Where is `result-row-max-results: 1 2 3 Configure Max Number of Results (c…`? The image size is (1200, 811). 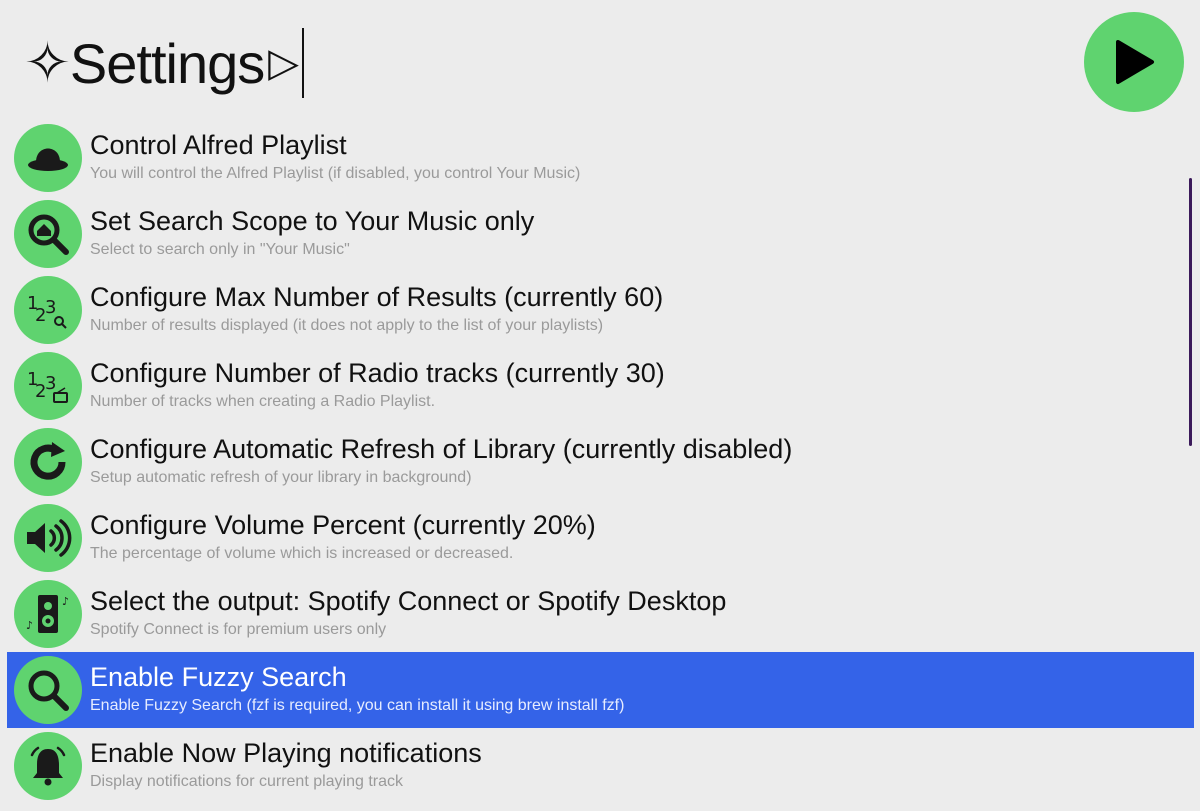 result-row-max-results: 1 2 3 Configure Max Number of Results (c… is located at coordinates (600, 310).